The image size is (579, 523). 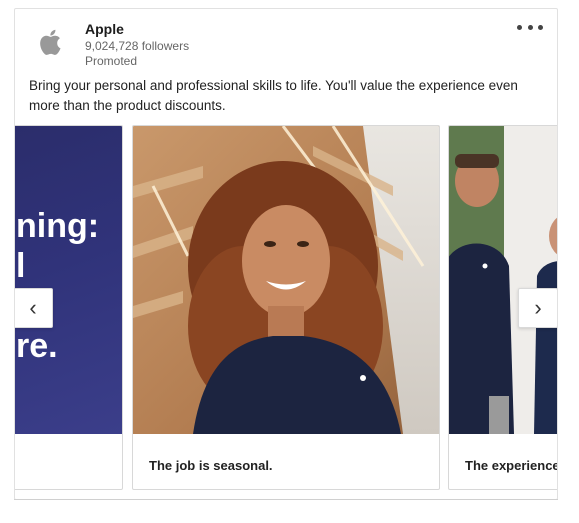 What do you see at coordinates (37, 346) in the screenshot?
I see `card-headline-line: re.` at bounding box center [37, 346].